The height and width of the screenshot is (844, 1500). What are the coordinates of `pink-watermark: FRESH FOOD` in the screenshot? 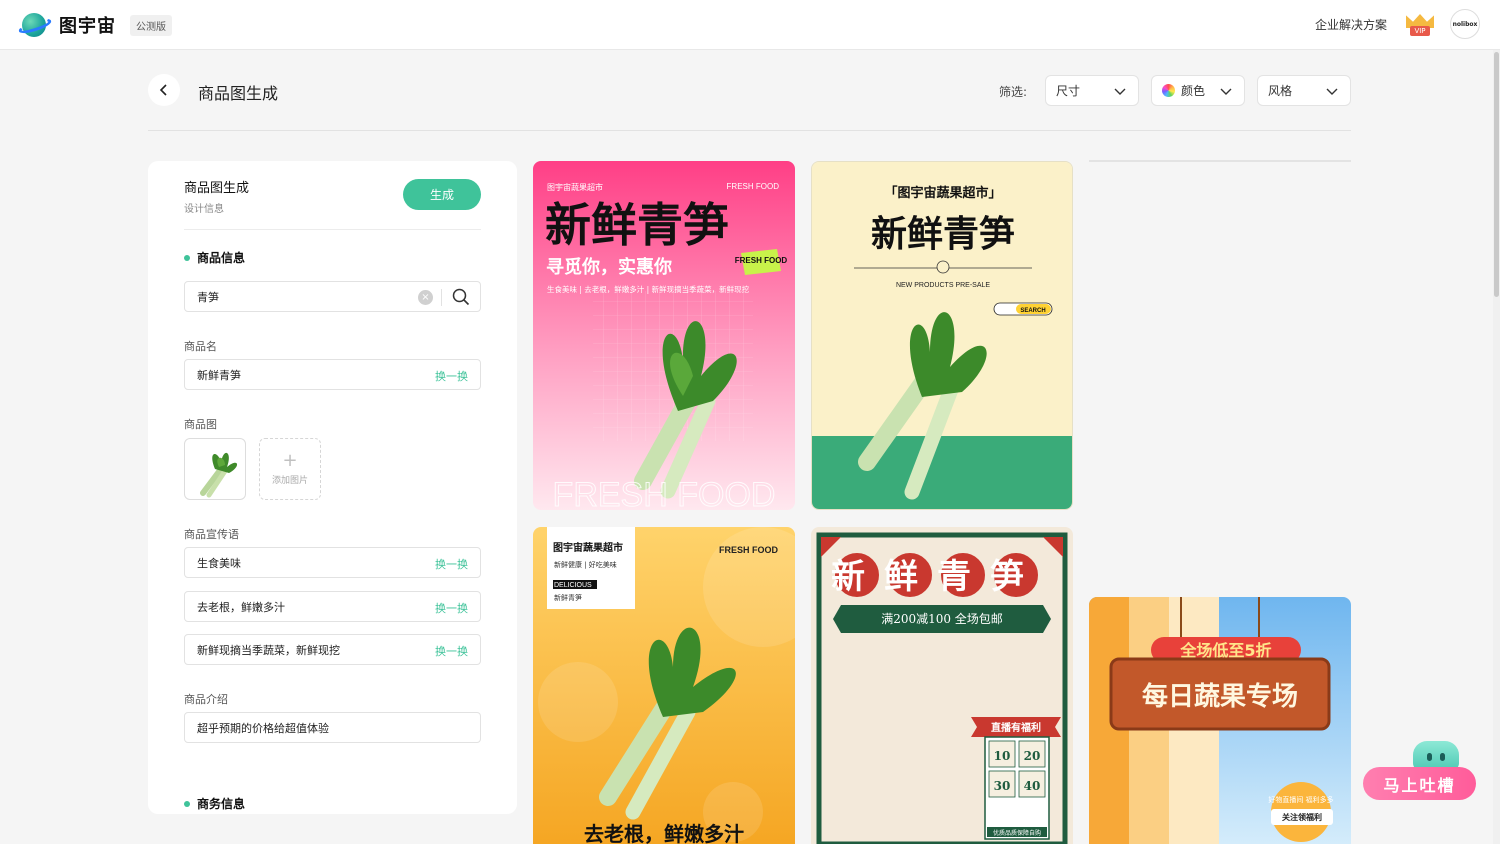 It's located at (664, 493).